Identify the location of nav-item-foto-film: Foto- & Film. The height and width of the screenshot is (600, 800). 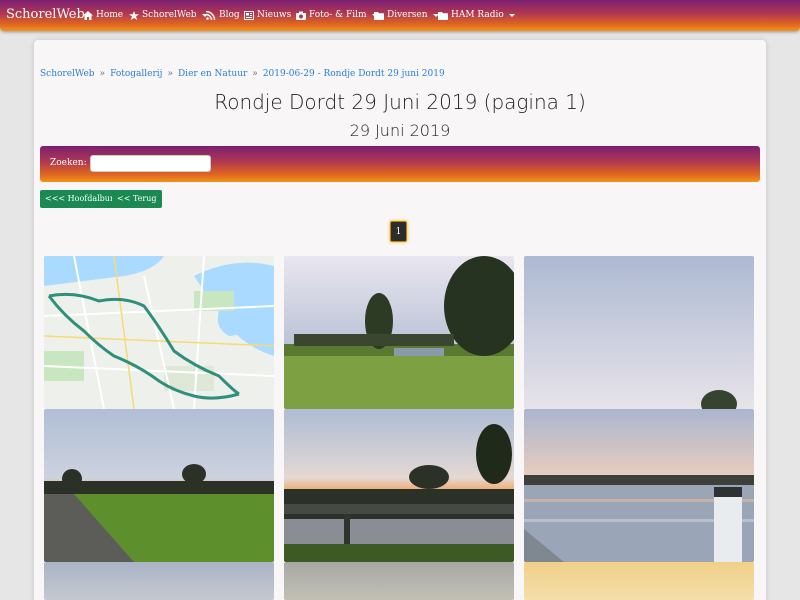
(337, 15).